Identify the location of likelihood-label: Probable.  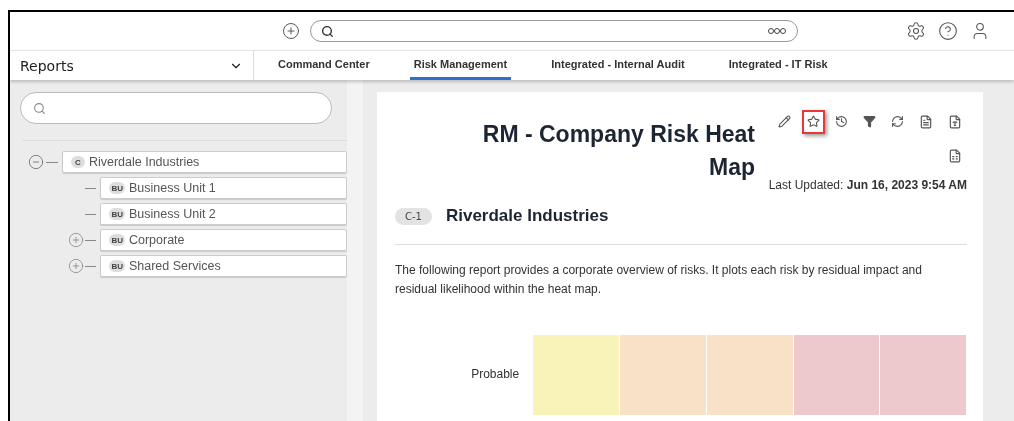
(495, 374).